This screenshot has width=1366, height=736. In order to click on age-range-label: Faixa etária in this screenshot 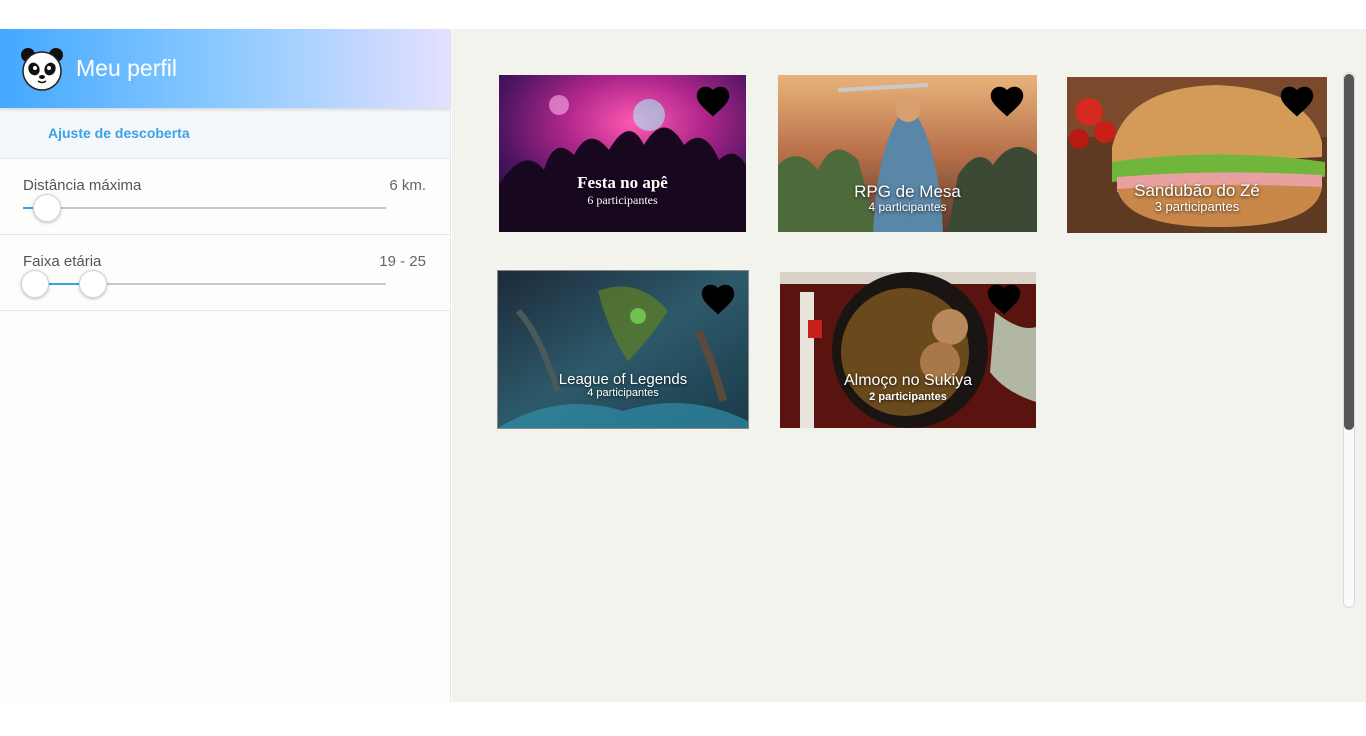, I will do `click(62, 261)`.